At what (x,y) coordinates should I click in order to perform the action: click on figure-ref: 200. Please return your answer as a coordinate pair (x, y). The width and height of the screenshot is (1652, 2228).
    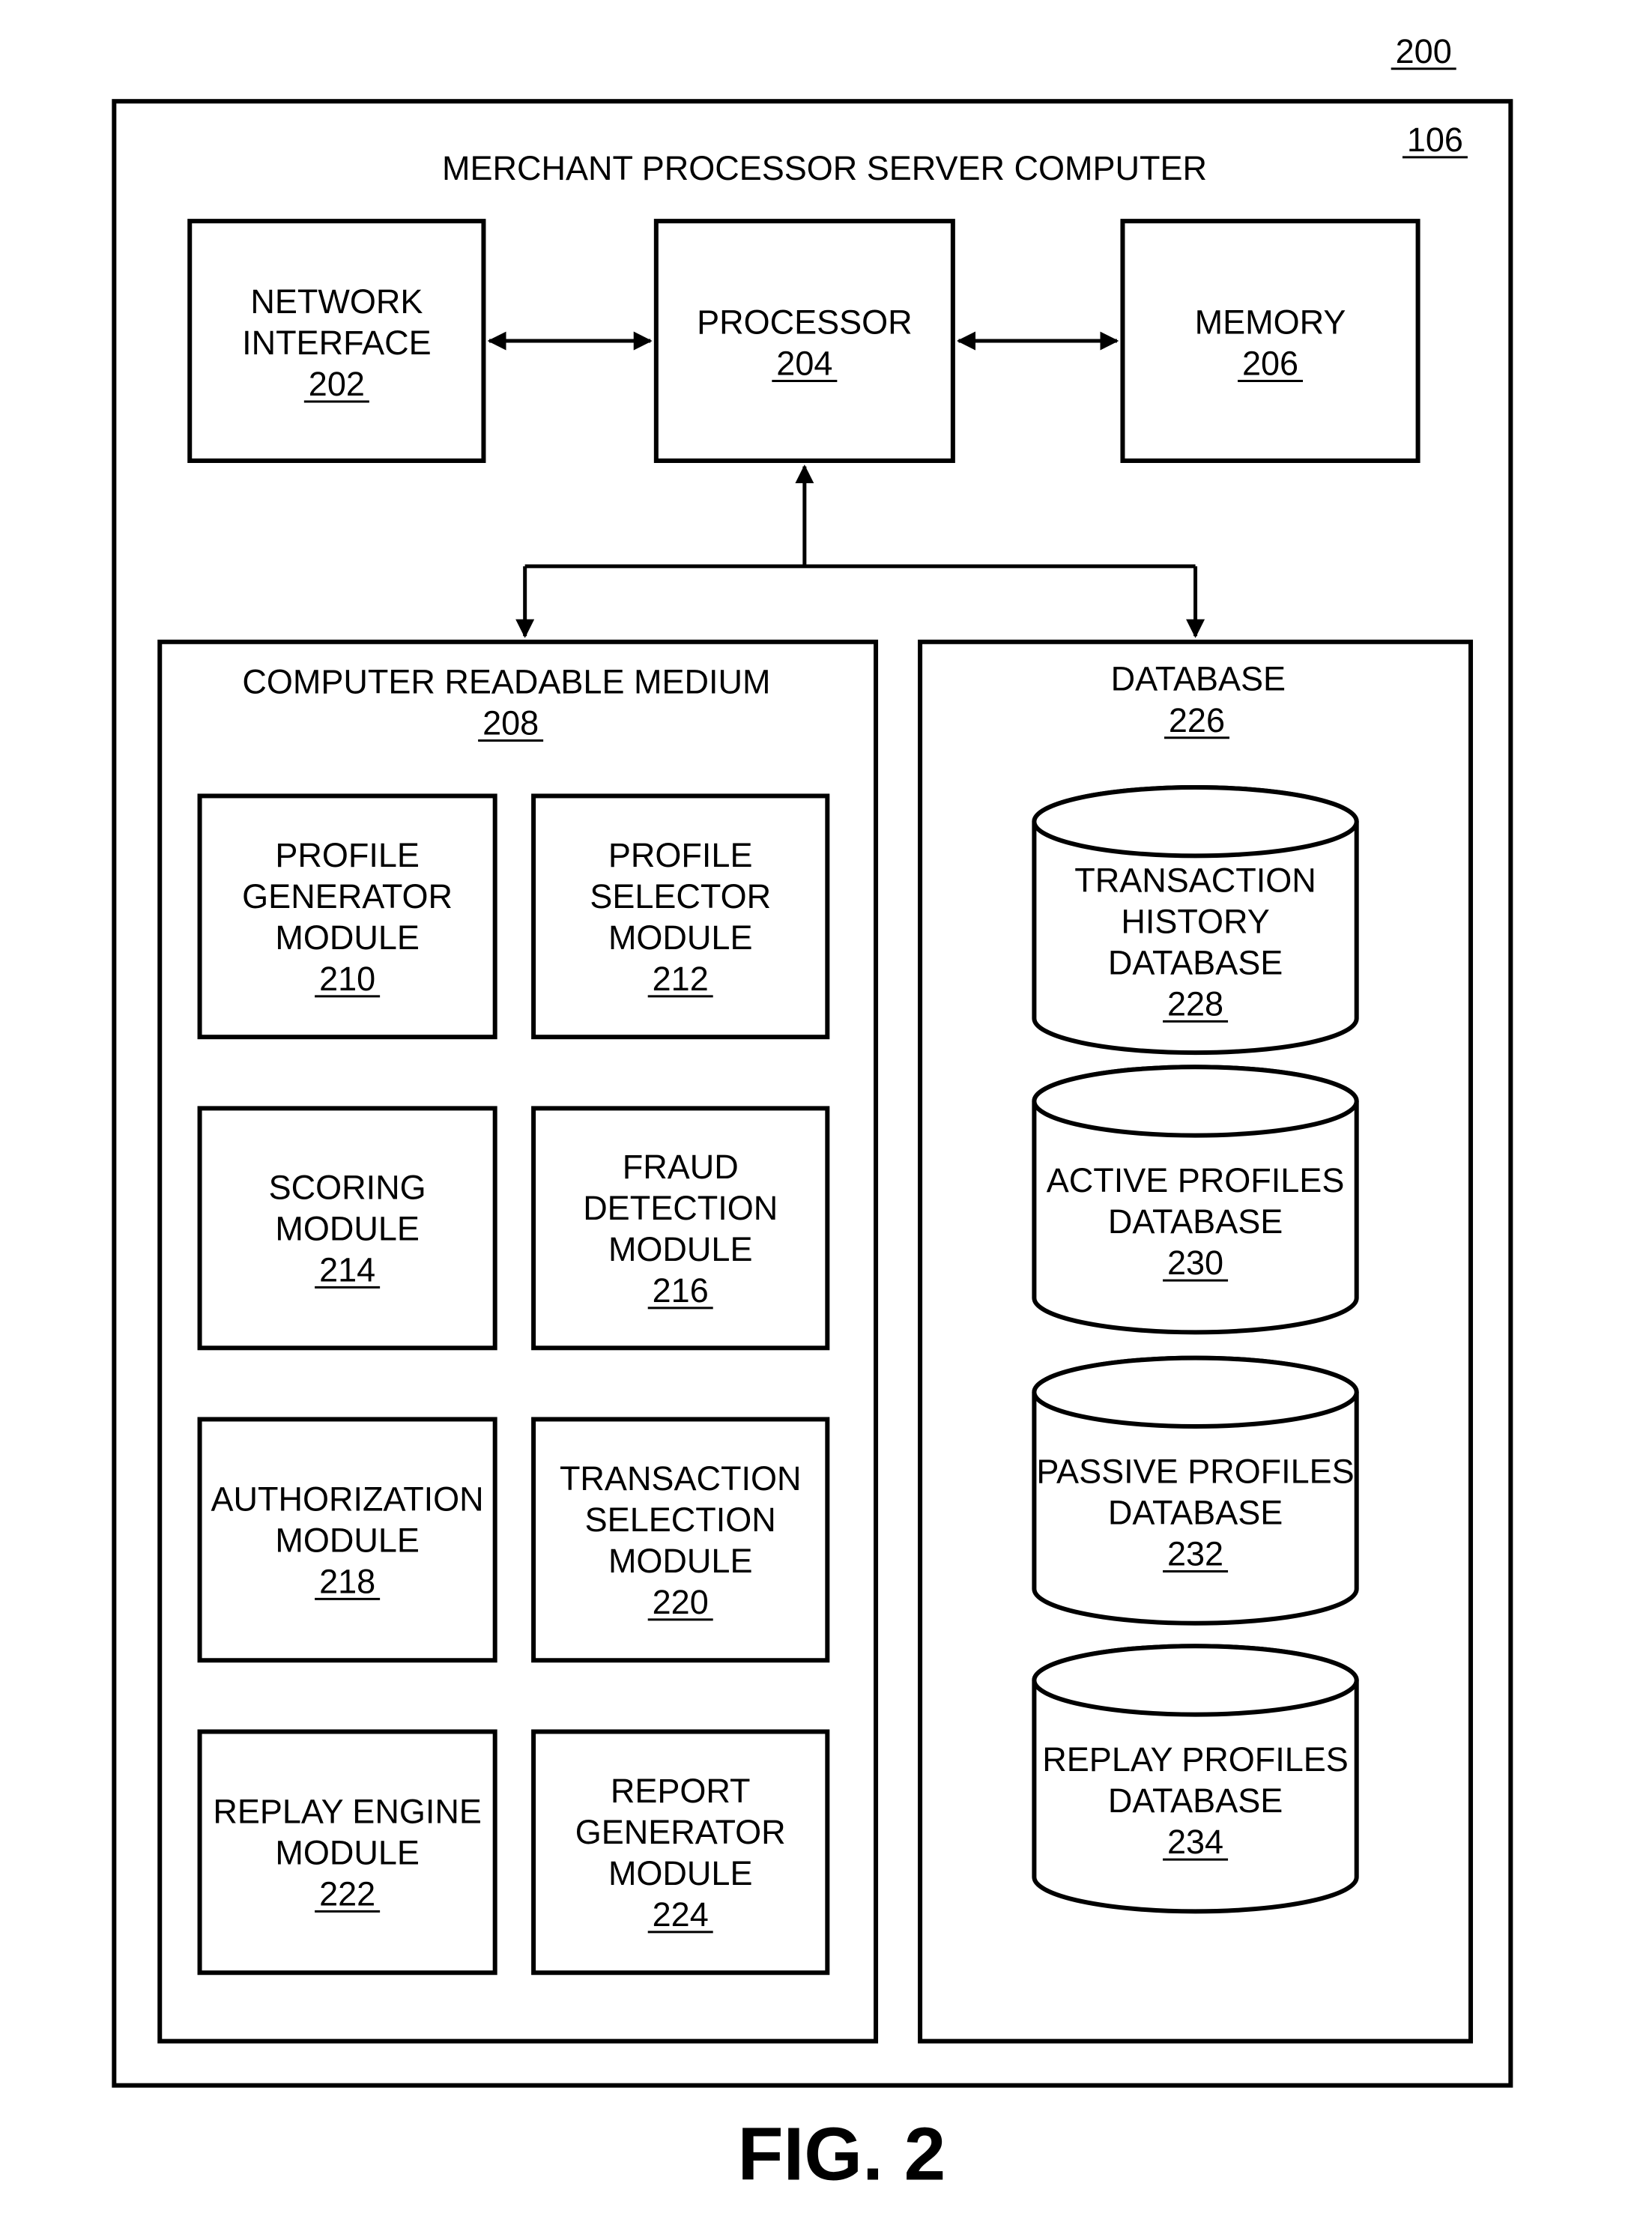
    Looking at the image, I should click on (1424, 51).